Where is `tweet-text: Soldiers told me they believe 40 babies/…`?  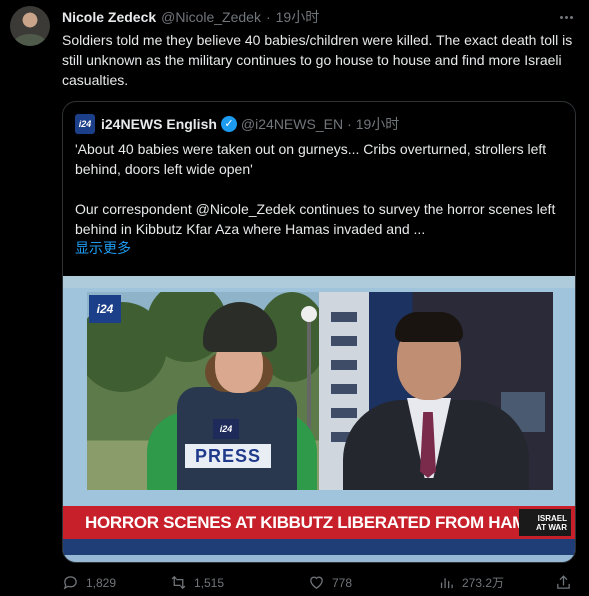
tweet-text: Soldiers told me they believe 40 babies/… is located at coordinates (317, 60).